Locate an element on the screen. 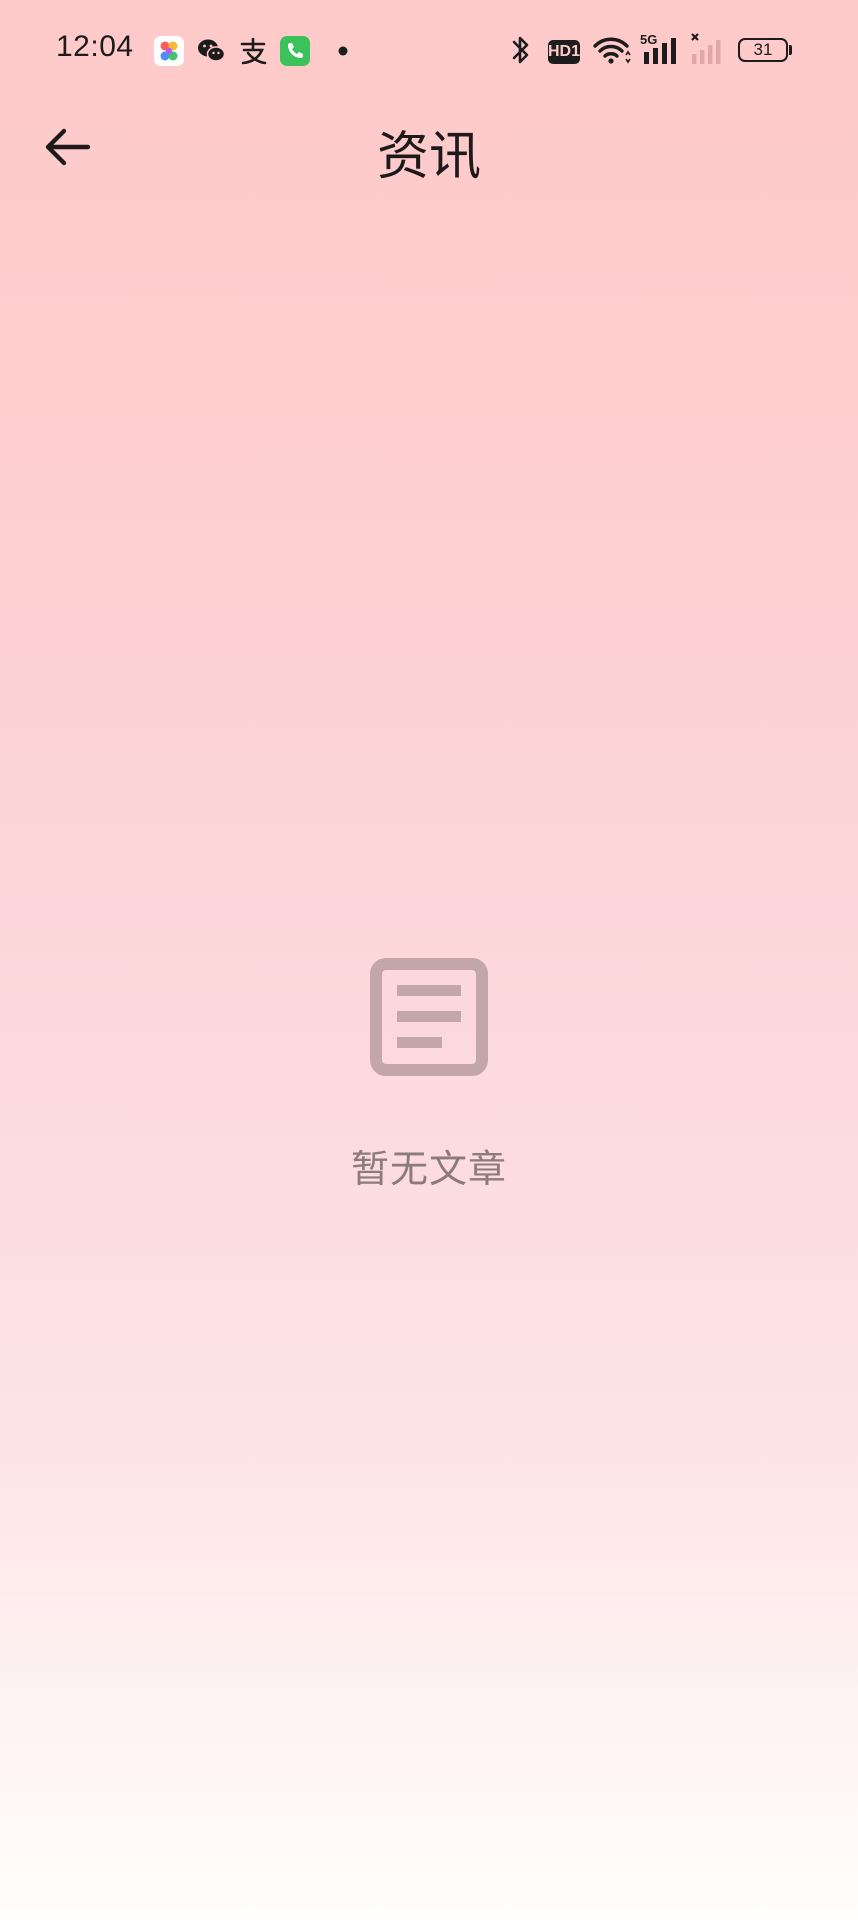 The height and width of the screenshot is (1920, 858). wifi-icon is located at coordinates (612, 50).